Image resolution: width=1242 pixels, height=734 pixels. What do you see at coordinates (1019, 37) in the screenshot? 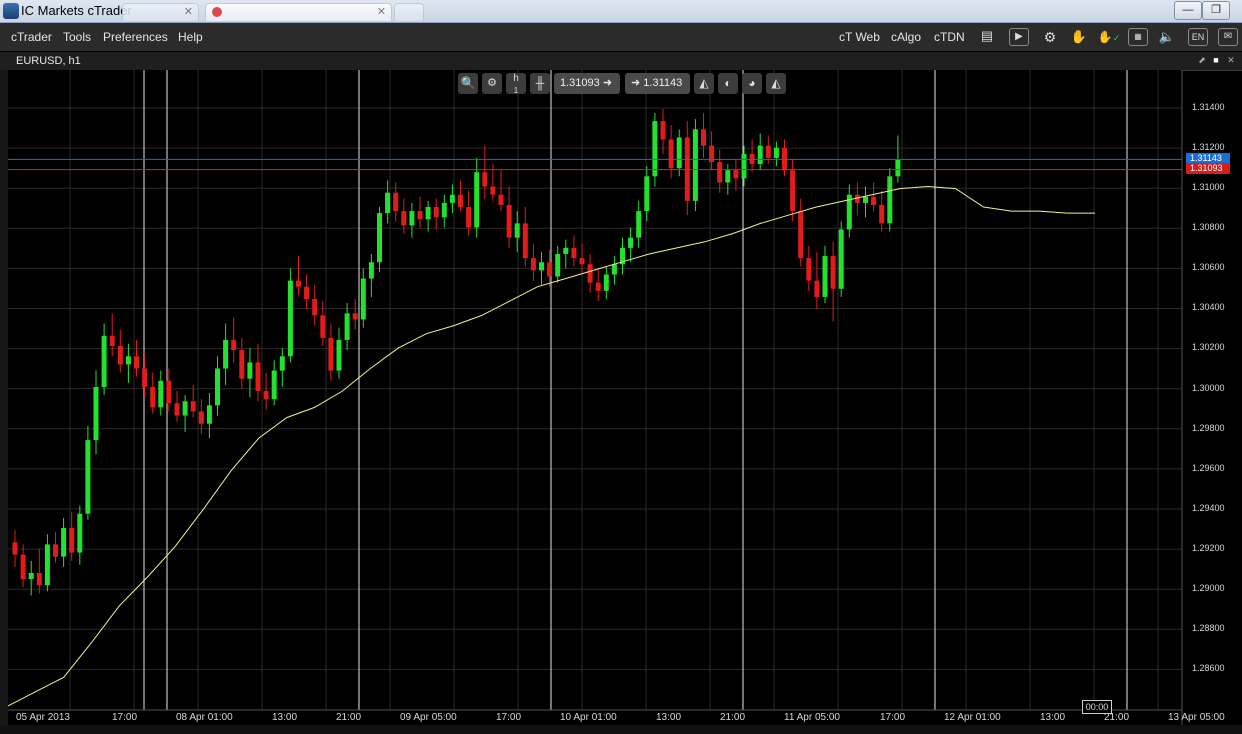
I see `video-icon: ▶` at bounding box center [1019, 37].